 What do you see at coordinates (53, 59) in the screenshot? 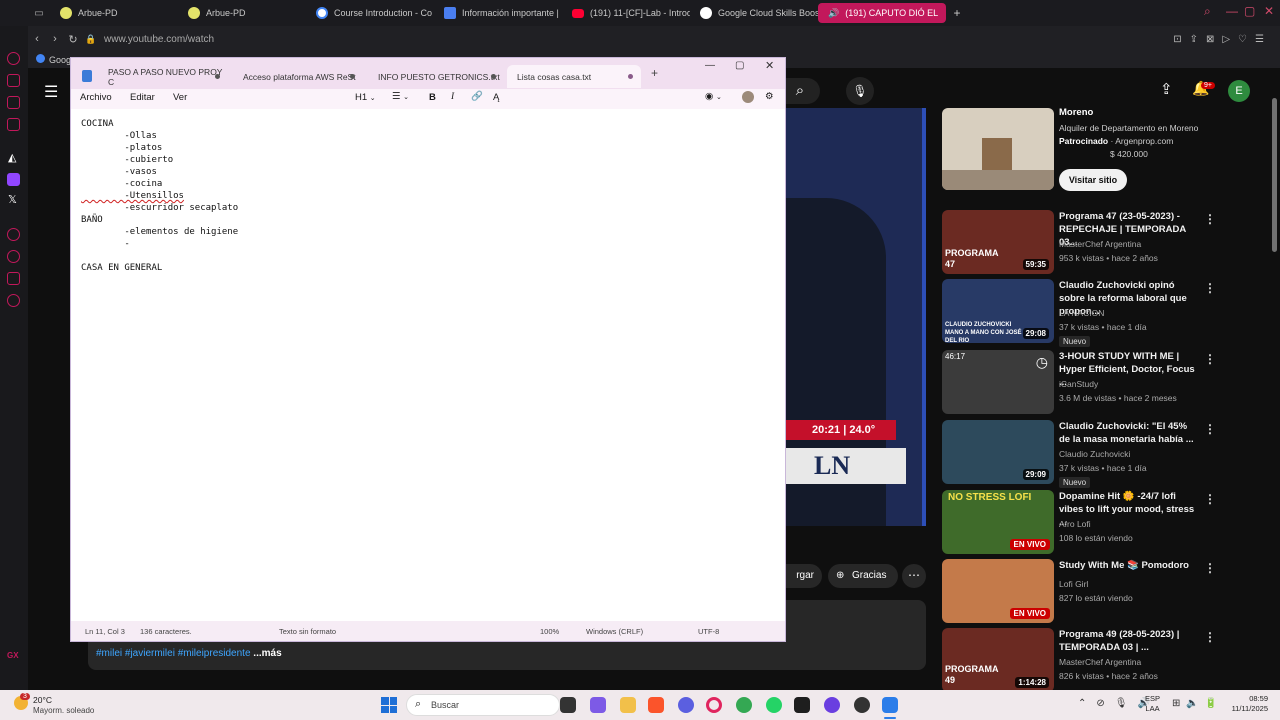
I see `bookmark-google: Goog` at bounding box center [53, 59].